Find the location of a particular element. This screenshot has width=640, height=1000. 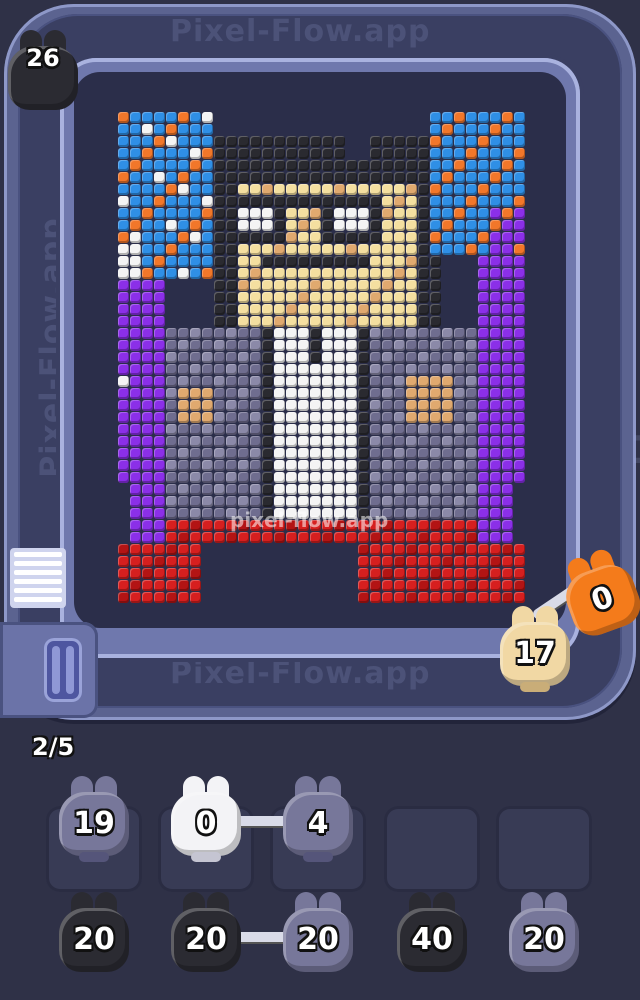

conveyor-shooter-cream: 17 is located at coordinates (535, 649).